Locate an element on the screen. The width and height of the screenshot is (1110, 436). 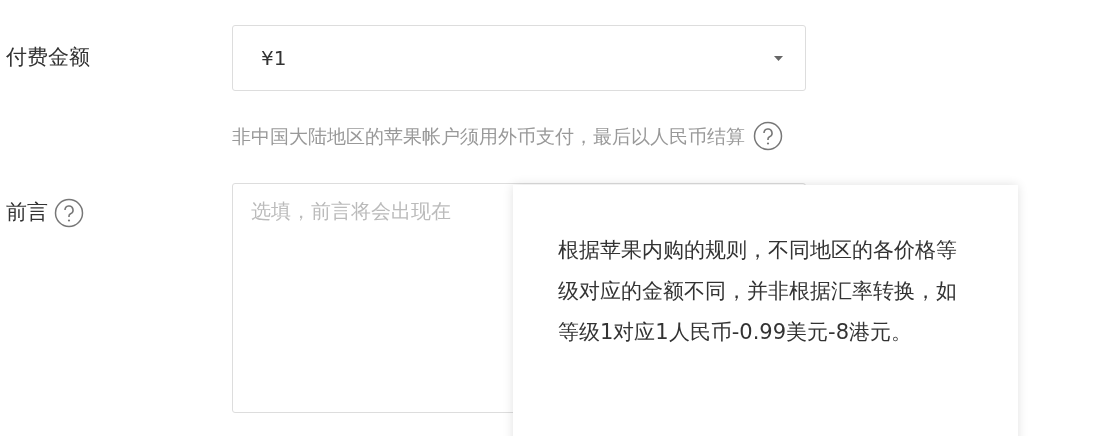
field-label: 前言 is located at coordinates (27, 212).